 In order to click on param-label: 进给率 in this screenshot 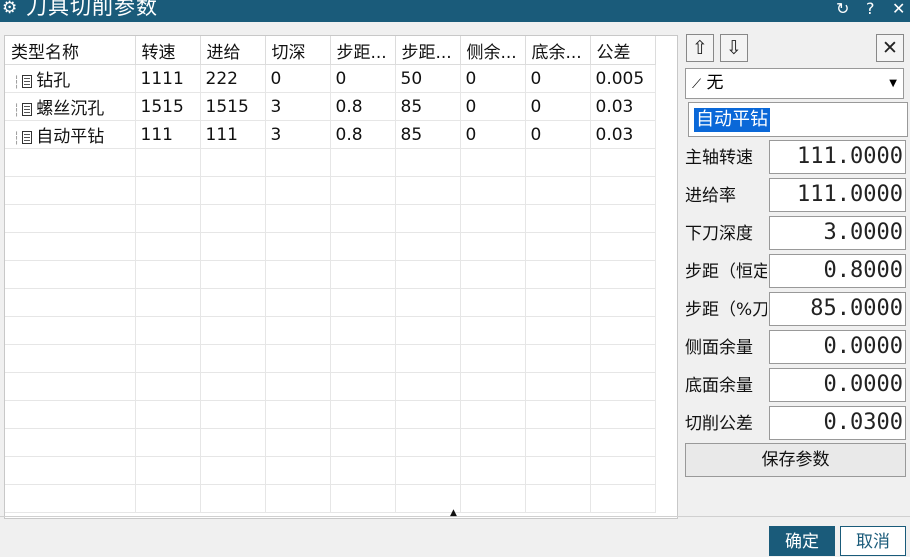, I will do `click(710, 196)`.